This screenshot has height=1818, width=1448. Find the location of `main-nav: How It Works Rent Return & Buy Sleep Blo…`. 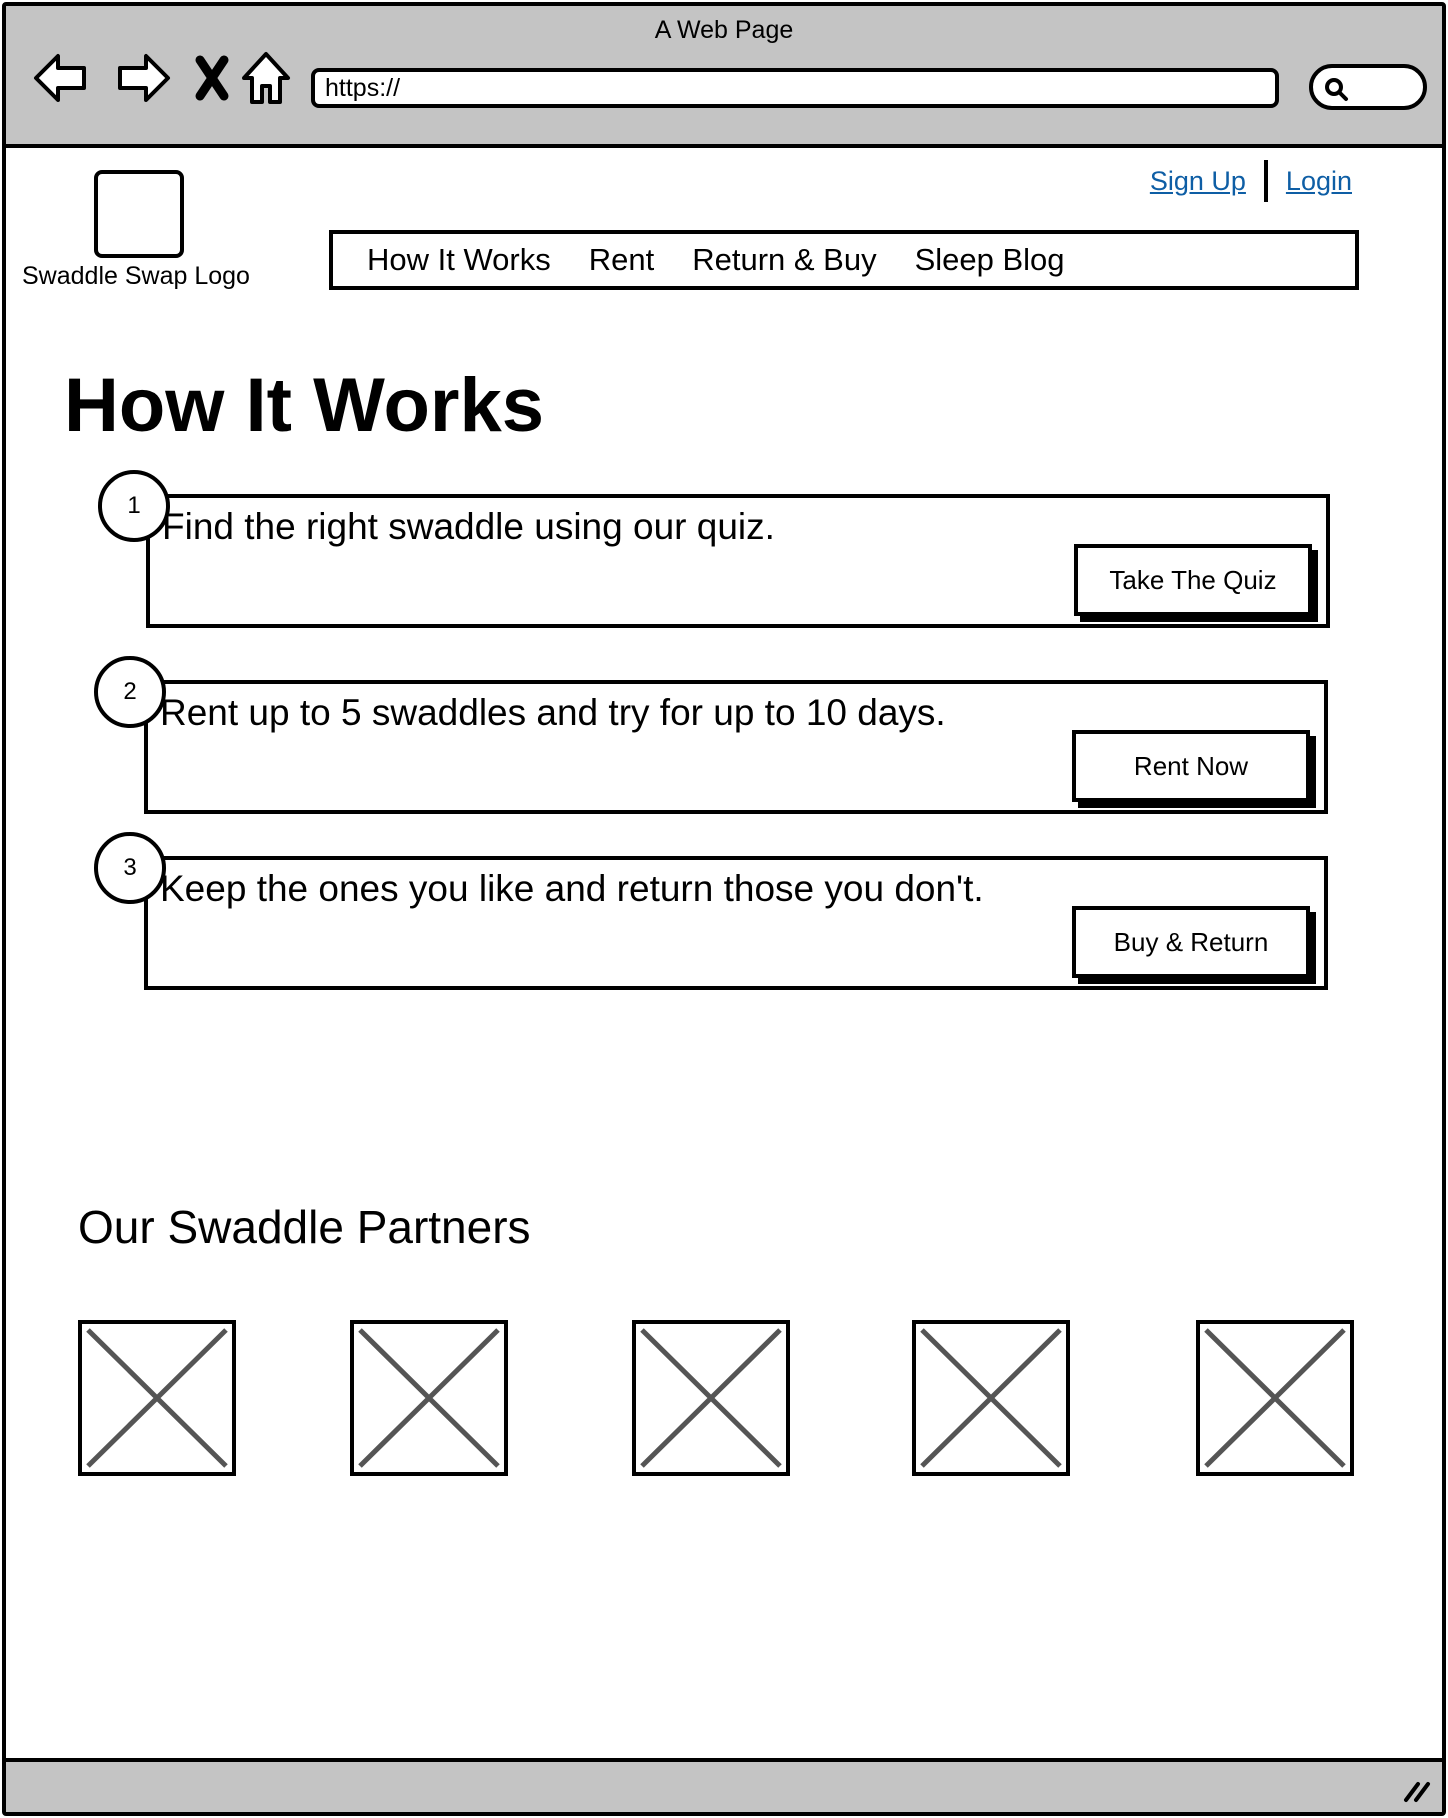

main-nav: How It Works Rent Return & Buy Sleep Blo… is located at coordinates (844, 260).